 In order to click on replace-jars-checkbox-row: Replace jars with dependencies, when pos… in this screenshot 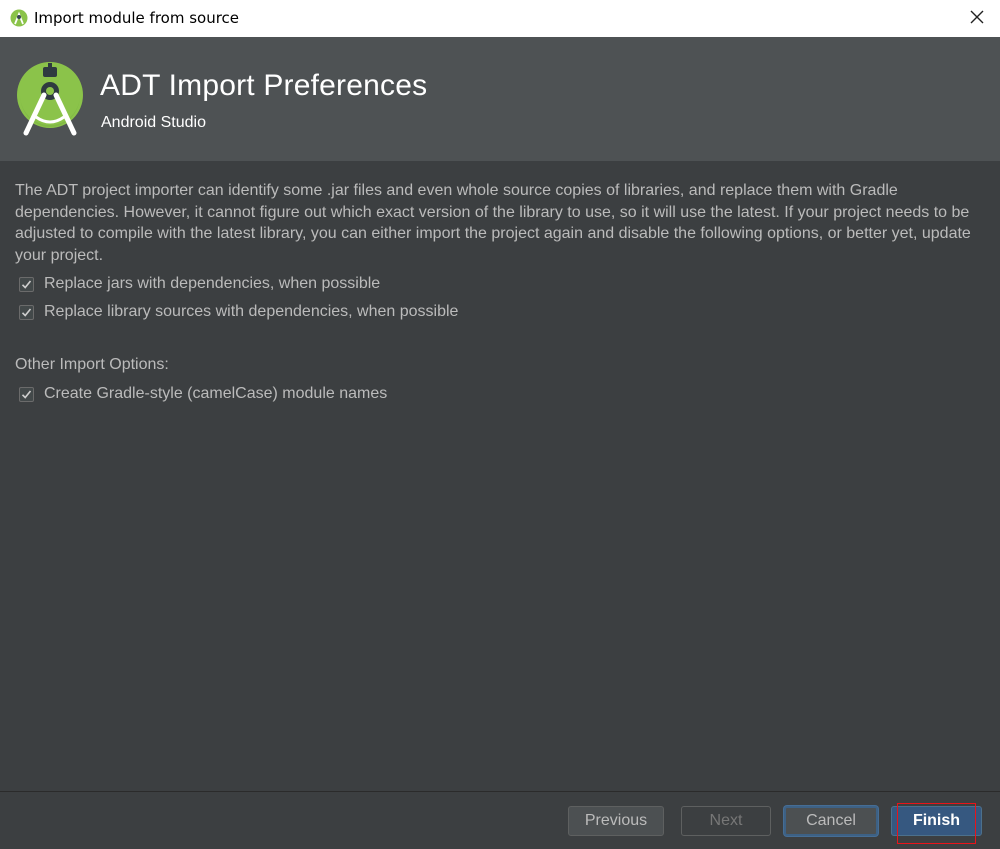, I will do `click(199, 284)`.